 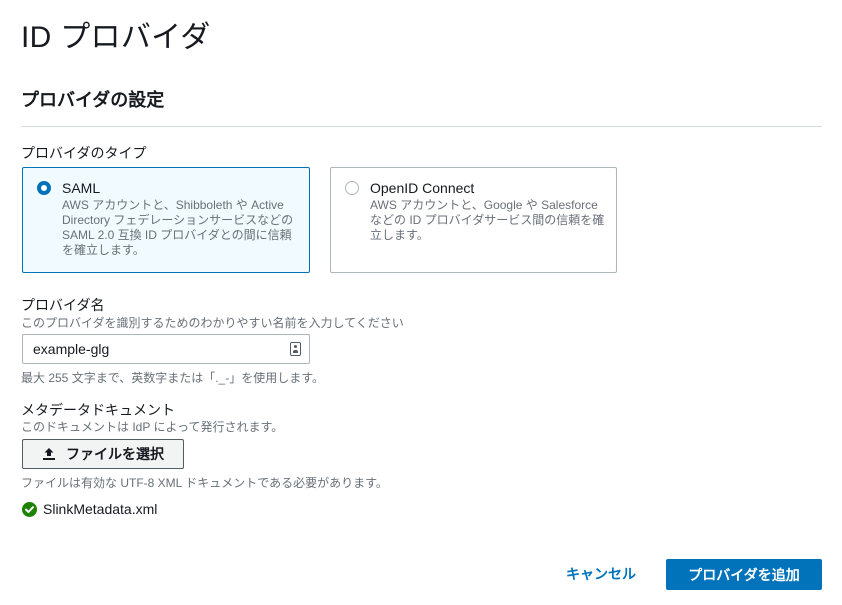 What do you see at coordinates (44, 188) in the screenshot?
I see `saml-radio-button` at bounding box center [44, 188].